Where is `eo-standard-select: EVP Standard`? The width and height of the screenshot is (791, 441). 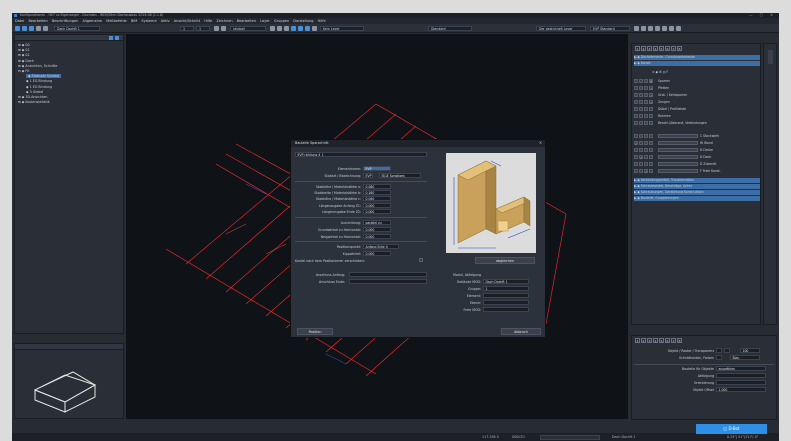 eo-standard-select: EVP Standard is located at coordinates (610, 28).